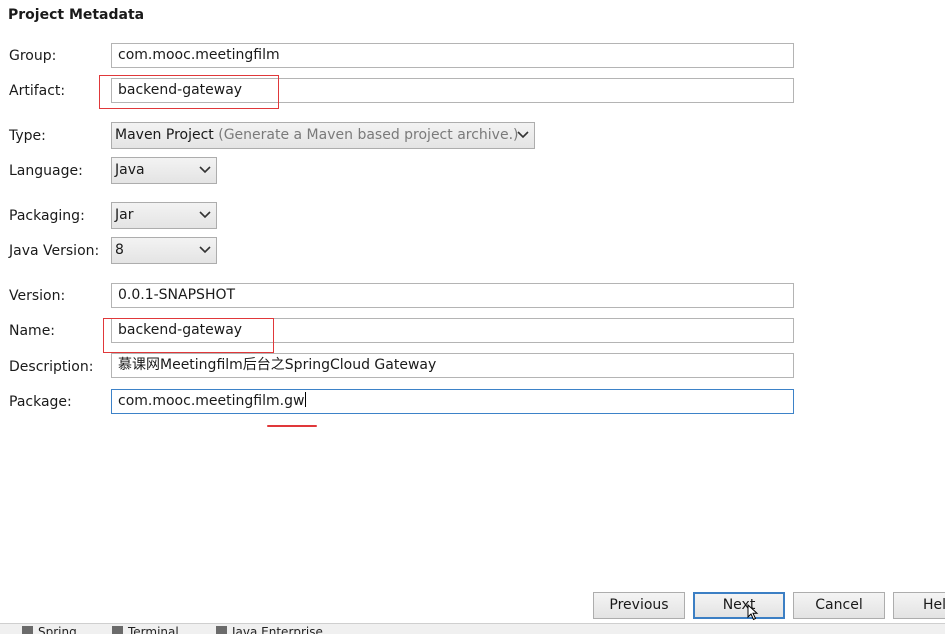  Describe the element at coordinates (37, 296) in the screenshot. I see `version-label: Version:` at that location.